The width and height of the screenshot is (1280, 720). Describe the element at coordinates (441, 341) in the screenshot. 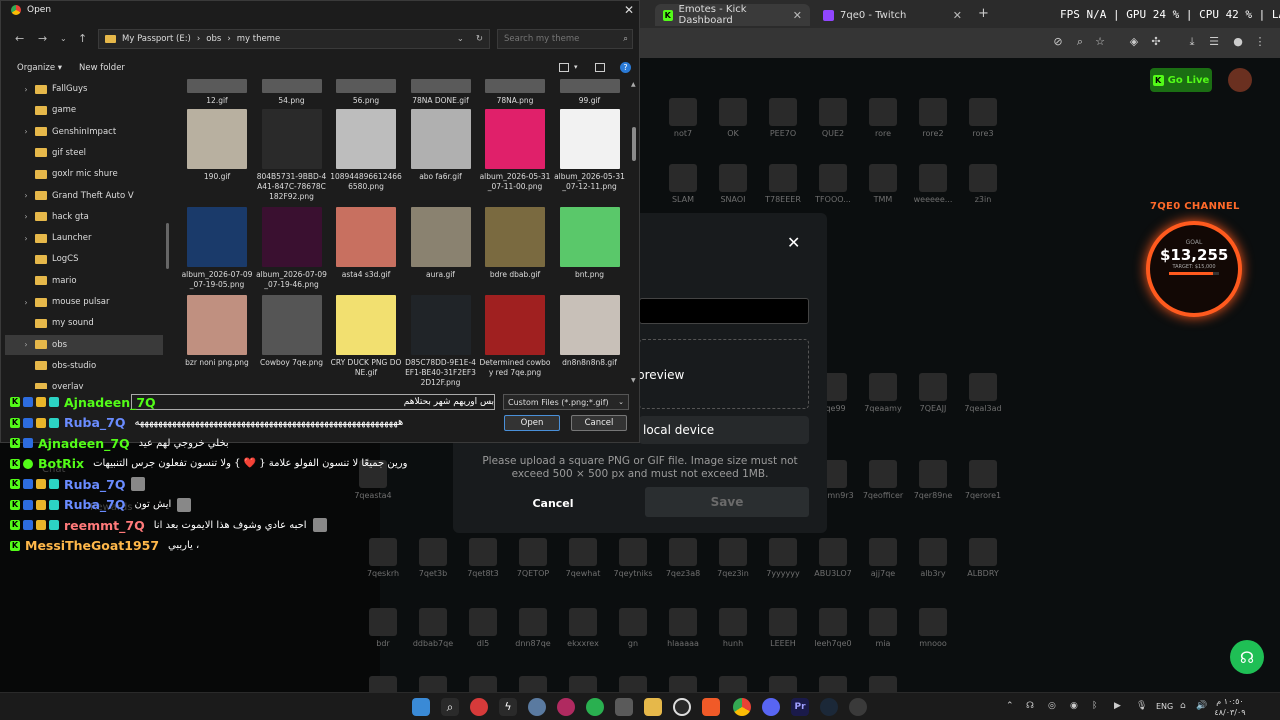

I see `file-item: D85C78DD-9E1E-4EF1-BE40-31F2EF32D12F.png` at that location.